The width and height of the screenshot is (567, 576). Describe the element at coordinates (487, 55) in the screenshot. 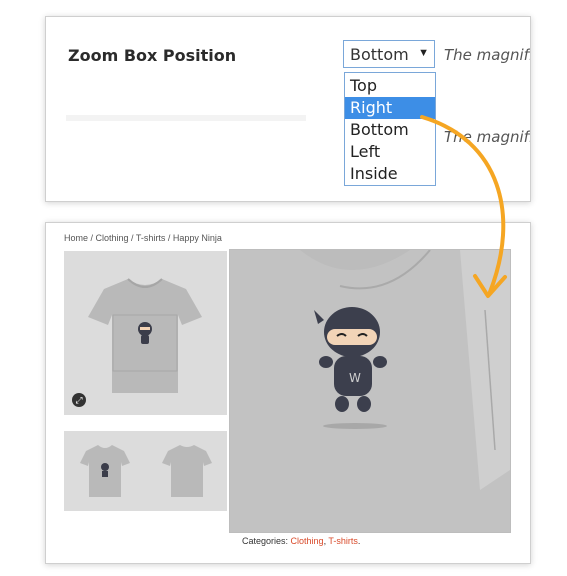

I see `setting-hint: The magnifi` at that location.